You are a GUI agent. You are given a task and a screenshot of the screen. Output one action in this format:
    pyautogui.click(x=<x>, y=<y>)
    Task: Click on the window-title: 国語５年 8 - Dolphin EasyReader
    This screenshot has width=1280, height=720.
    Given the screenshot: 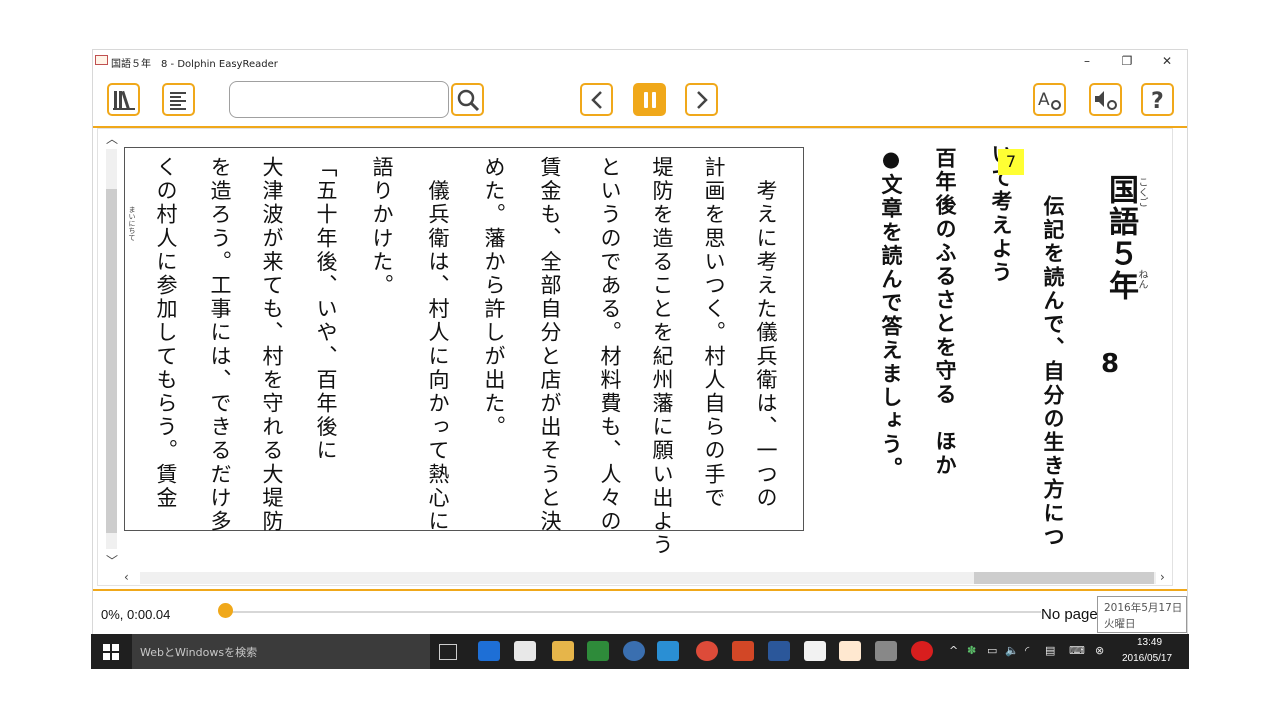 What is the action you would take?
    pyautogui.click(x=194, y=64)
    